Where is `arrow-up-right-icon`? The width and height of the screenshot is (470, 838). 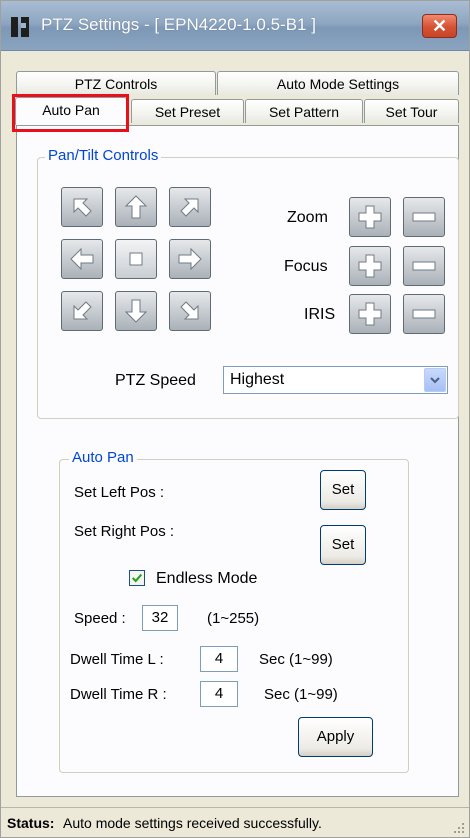
arrow-up-right-icon is located at coordinates (189, 207).